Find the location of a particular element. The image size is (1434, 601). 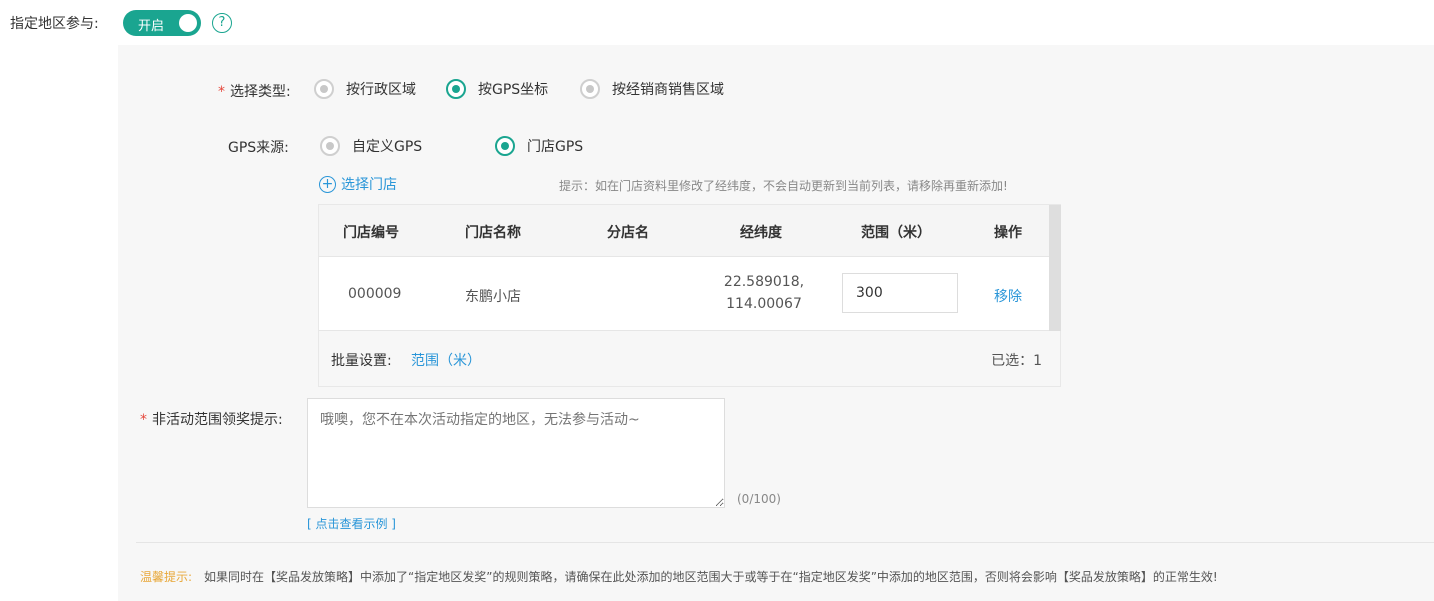

coordinates-cell: 22.589018, 114.00067 is located at coordinates (764, 293).